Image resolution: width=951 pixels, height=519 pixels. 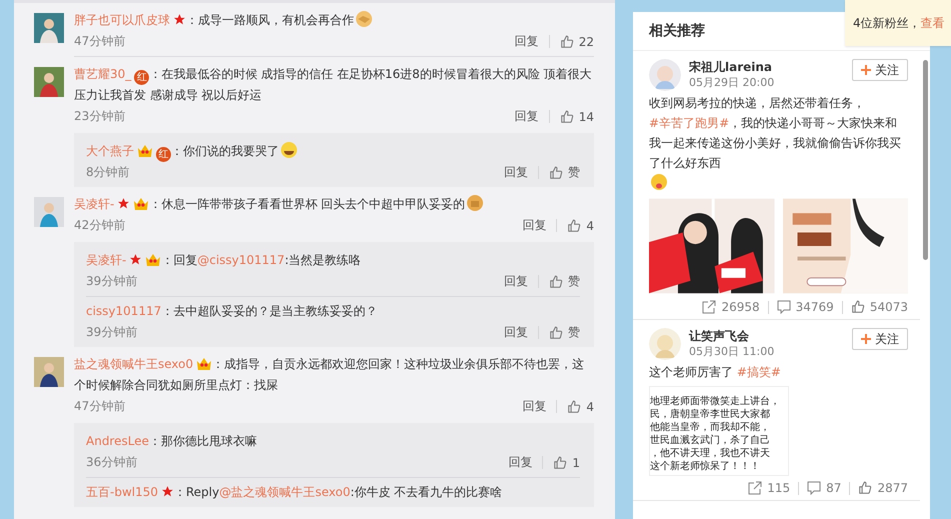 What do you see at coordinates (758, 372) in the screenshot?
I see `topic-link: #搞笑#` at bounding box center [758, 372].